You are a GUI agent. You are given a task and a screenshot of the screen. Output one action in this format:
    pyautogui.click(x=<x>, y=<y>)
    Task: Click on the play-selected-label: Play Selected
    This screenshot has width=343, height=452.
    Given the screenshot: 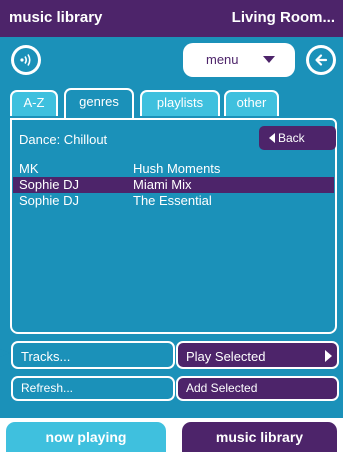 What is the action you would take?
    pyautogui.click(x=226, y=356)
    